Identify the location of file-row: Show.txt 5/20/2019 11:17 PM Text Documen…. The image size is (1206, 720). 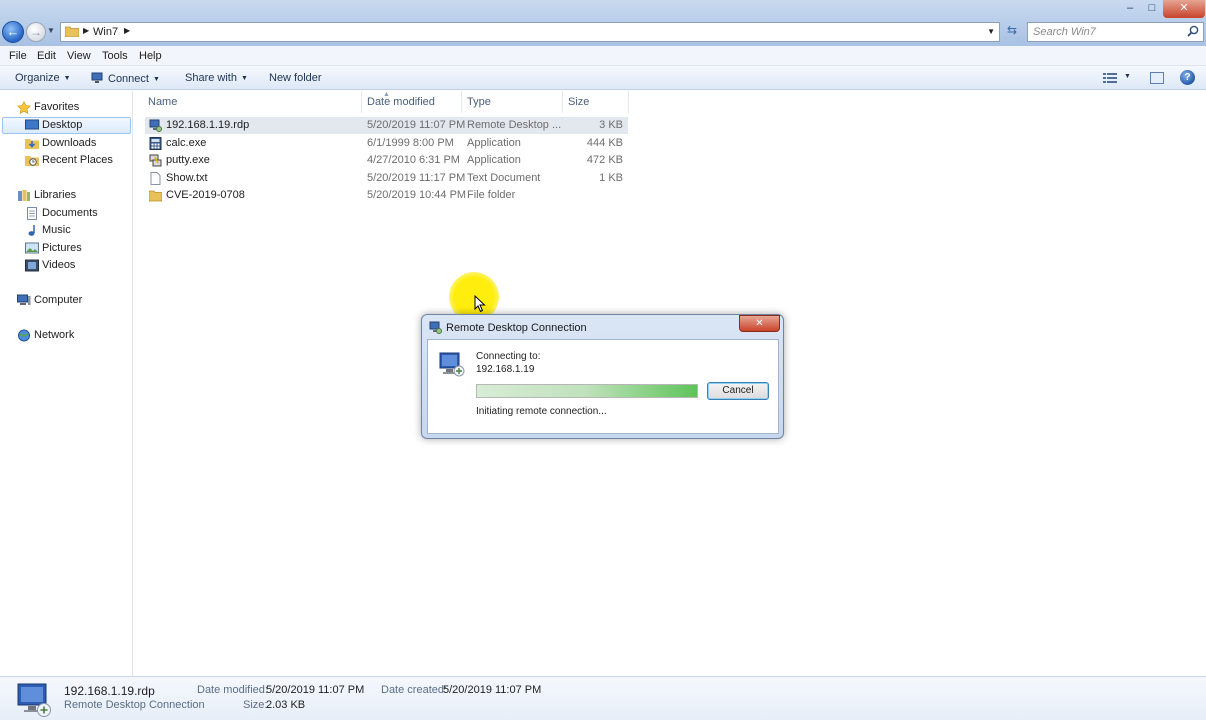
(386, 178).